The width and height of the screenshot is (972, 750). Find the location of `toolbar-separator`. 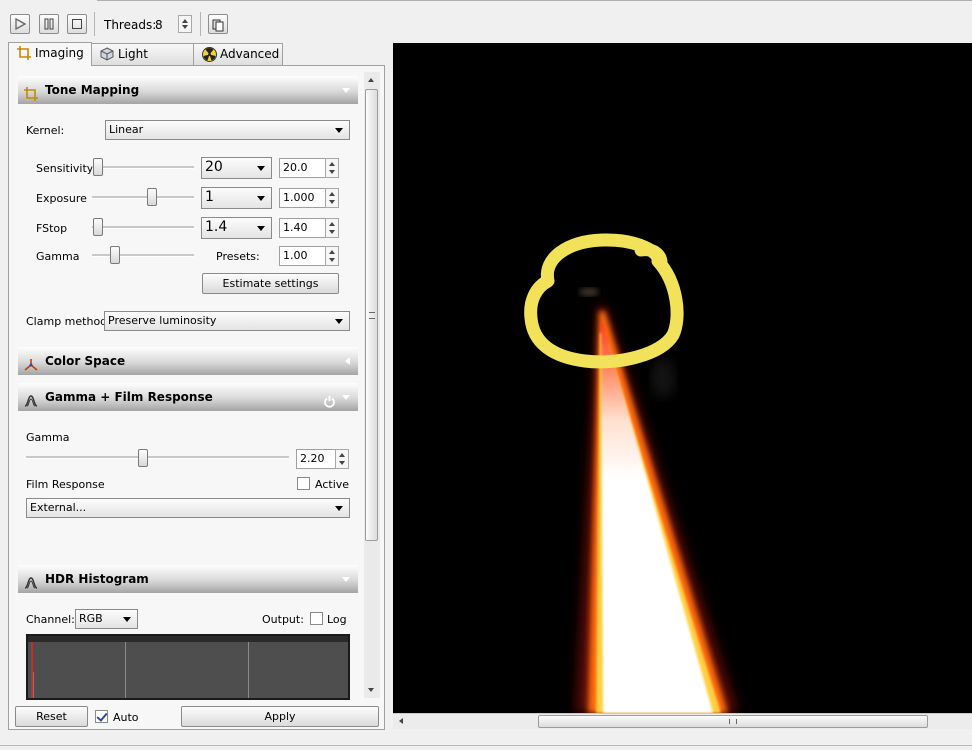

toolbar-separator is located at coordinates (94, 24).